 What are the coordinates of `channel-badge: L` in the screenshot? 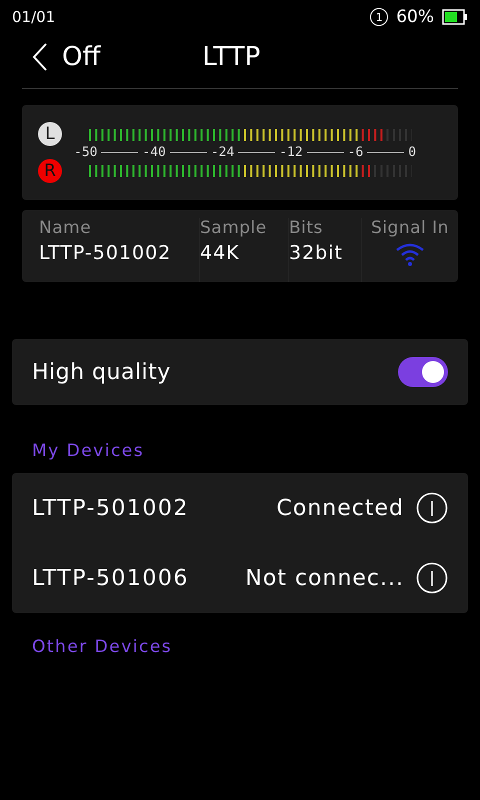 It's located at (50, 134).